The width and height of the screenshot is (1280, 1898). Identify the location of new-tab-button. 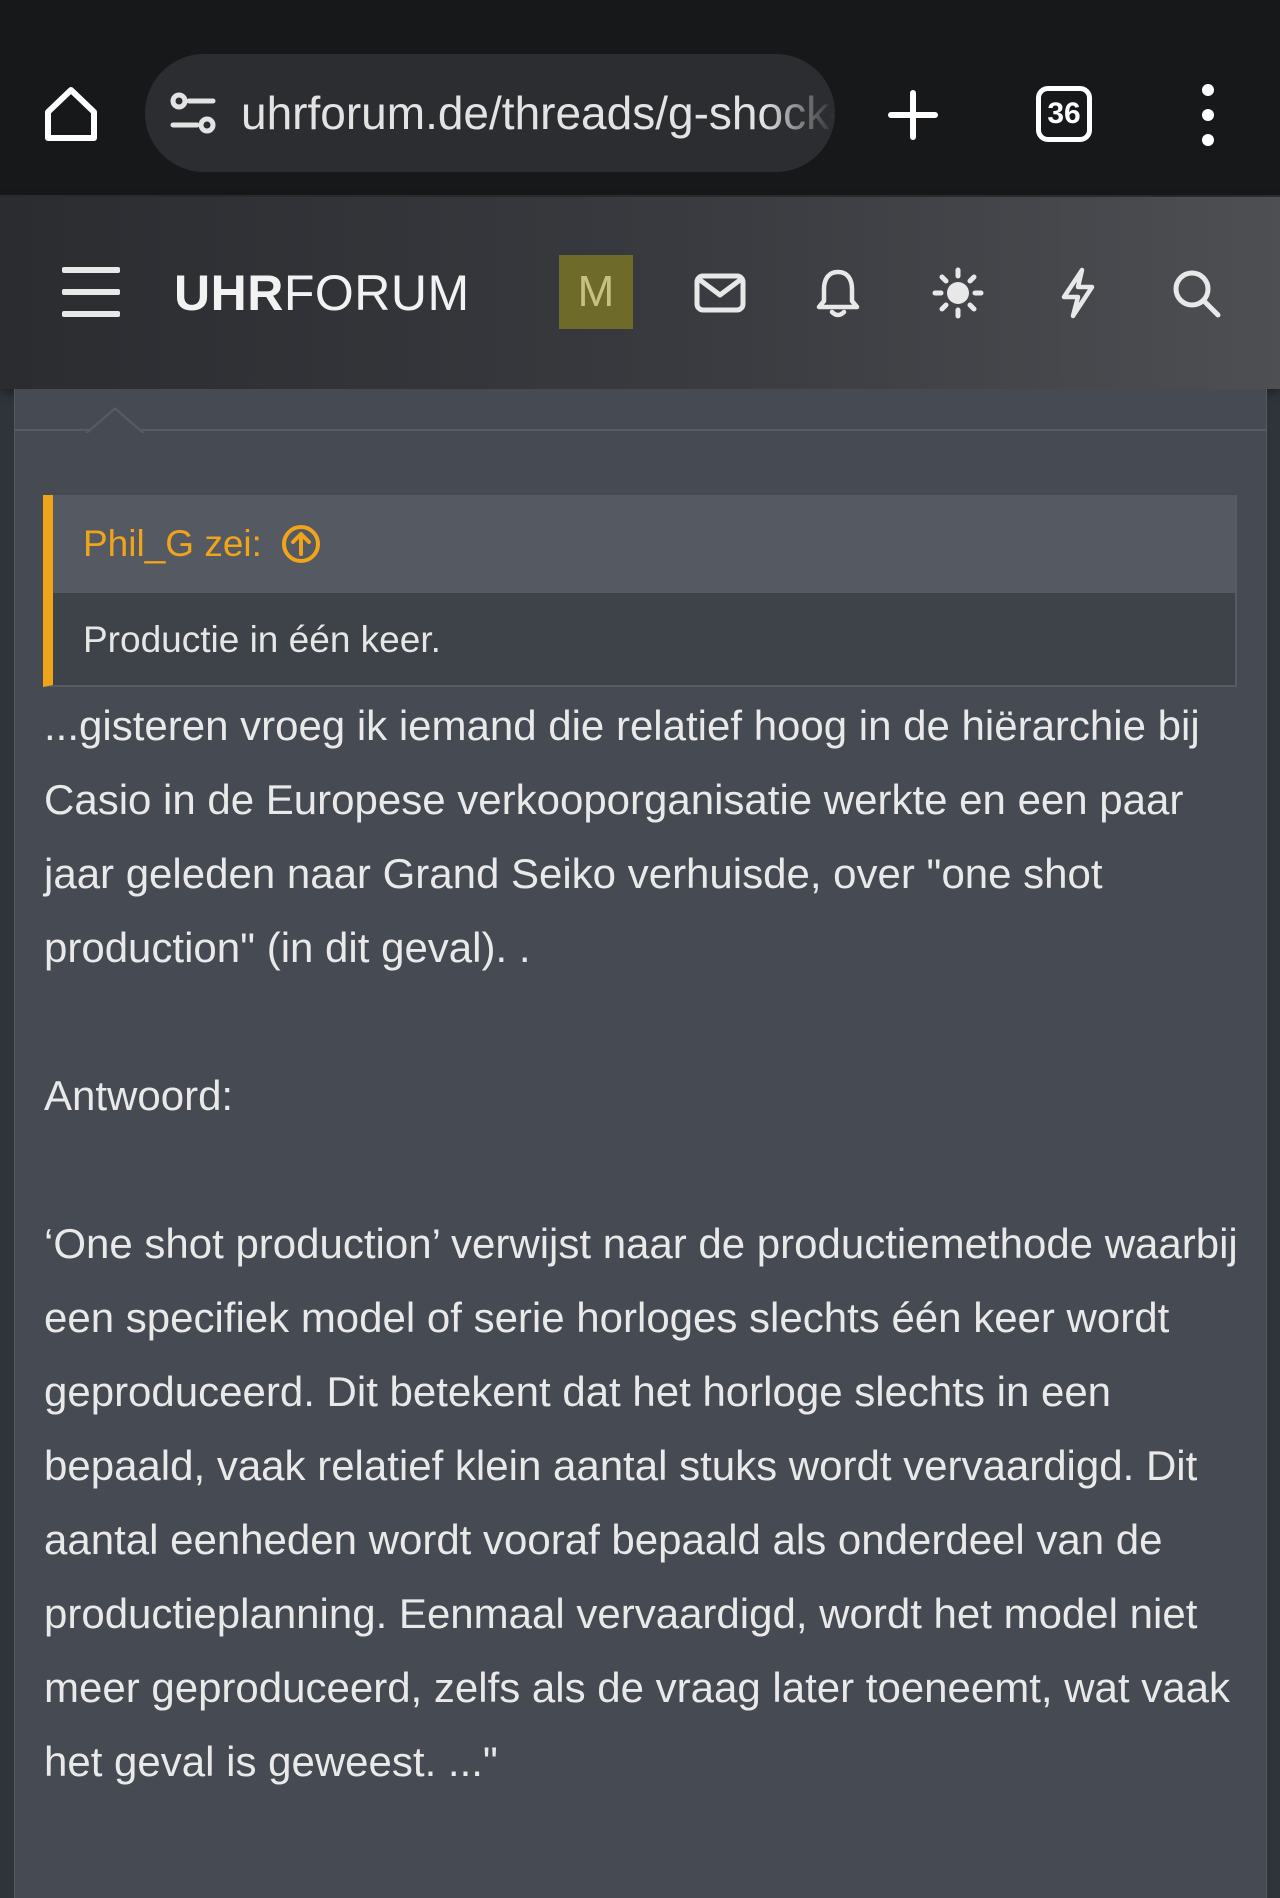
(913, 115).